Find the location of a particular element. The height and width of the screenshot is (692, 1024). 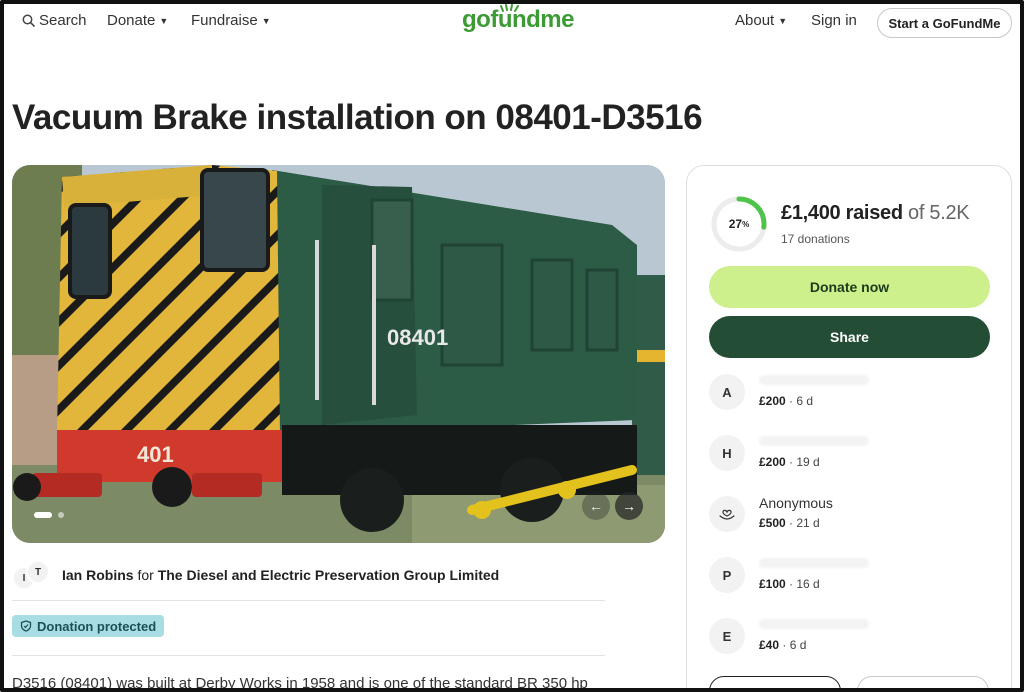

progress-ring: 27% is located at coordinates (739, 224).